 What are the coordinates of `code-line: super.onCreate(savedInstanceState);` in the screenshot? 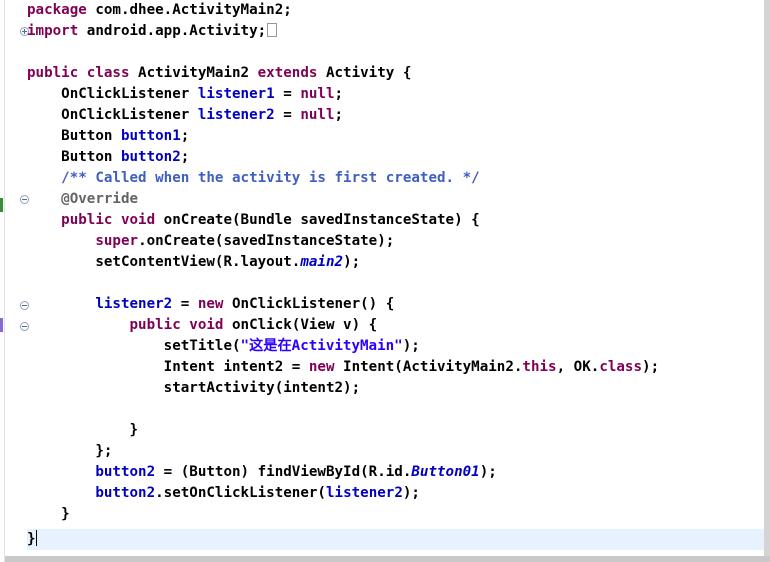 It's located at (210, 241).